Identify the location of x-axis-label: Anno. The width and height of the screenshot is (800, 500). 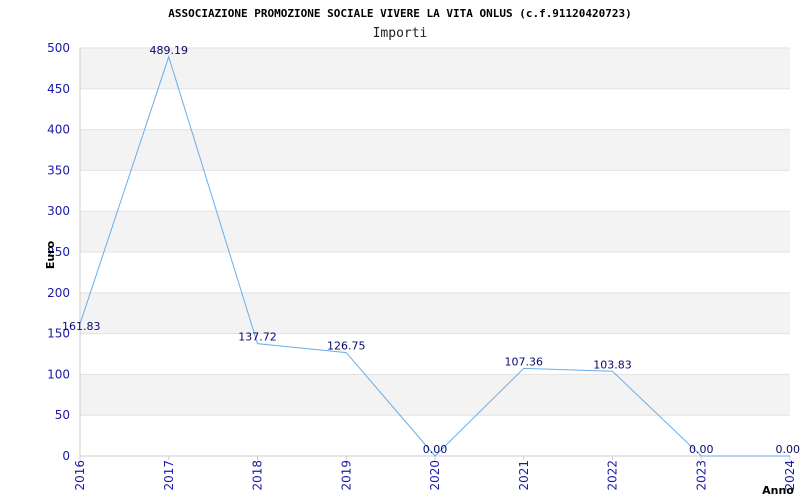
(778, 490).